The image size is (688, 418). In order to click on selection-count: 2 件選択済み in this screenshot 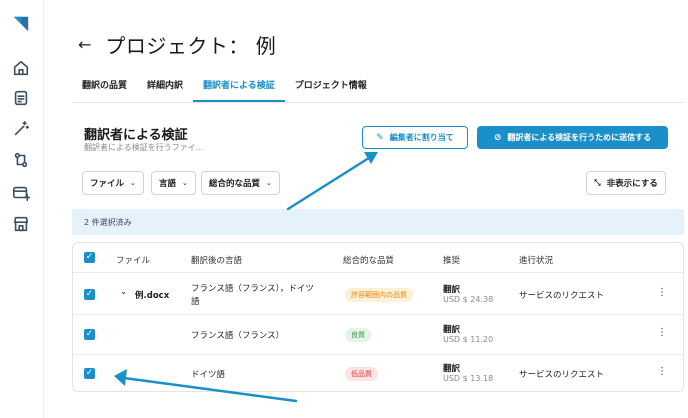, I will do `click(108, 222)`.